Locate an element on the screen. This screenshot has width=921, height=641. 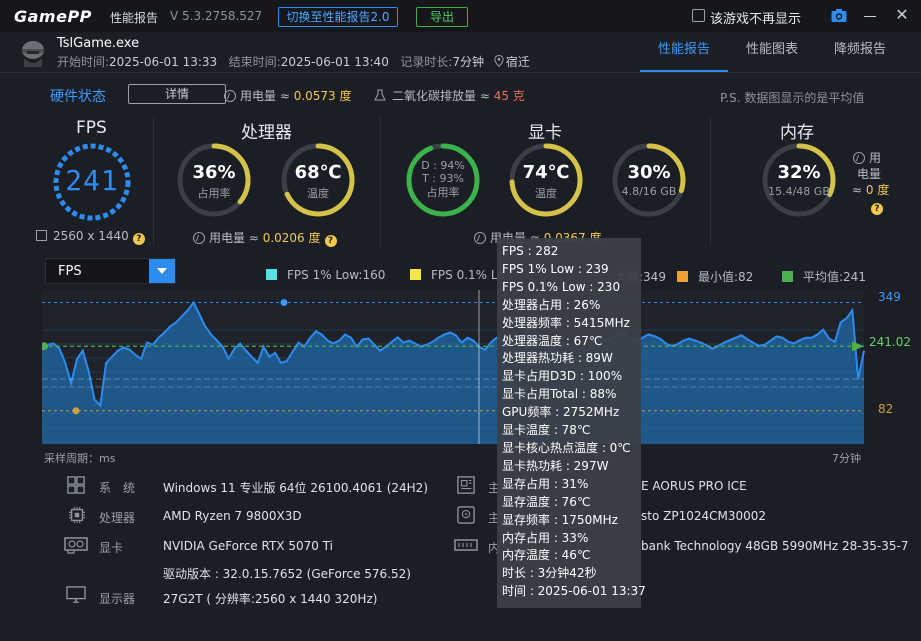
gpu-total-line: T : 93% is located at coordinates (443, 178).